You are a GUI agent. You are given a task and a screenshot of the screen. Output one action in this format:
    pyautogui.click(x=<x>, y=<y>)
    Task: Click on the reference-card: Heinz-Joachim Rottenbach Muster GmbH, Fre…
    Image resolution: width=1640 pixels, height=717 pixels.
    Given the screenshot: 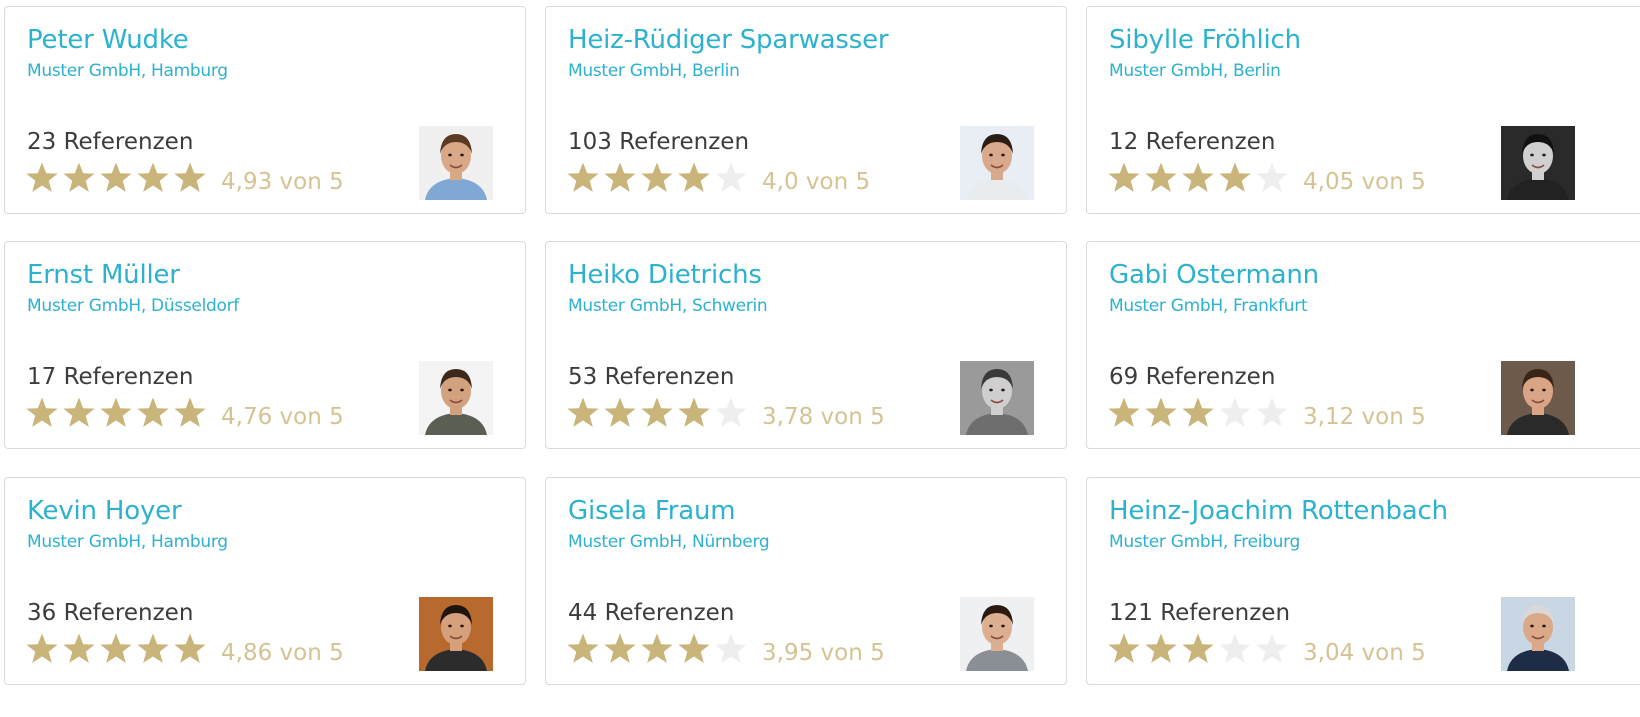 What is the action you would take?
    pyautogui.click(x=1363, y=581)
    